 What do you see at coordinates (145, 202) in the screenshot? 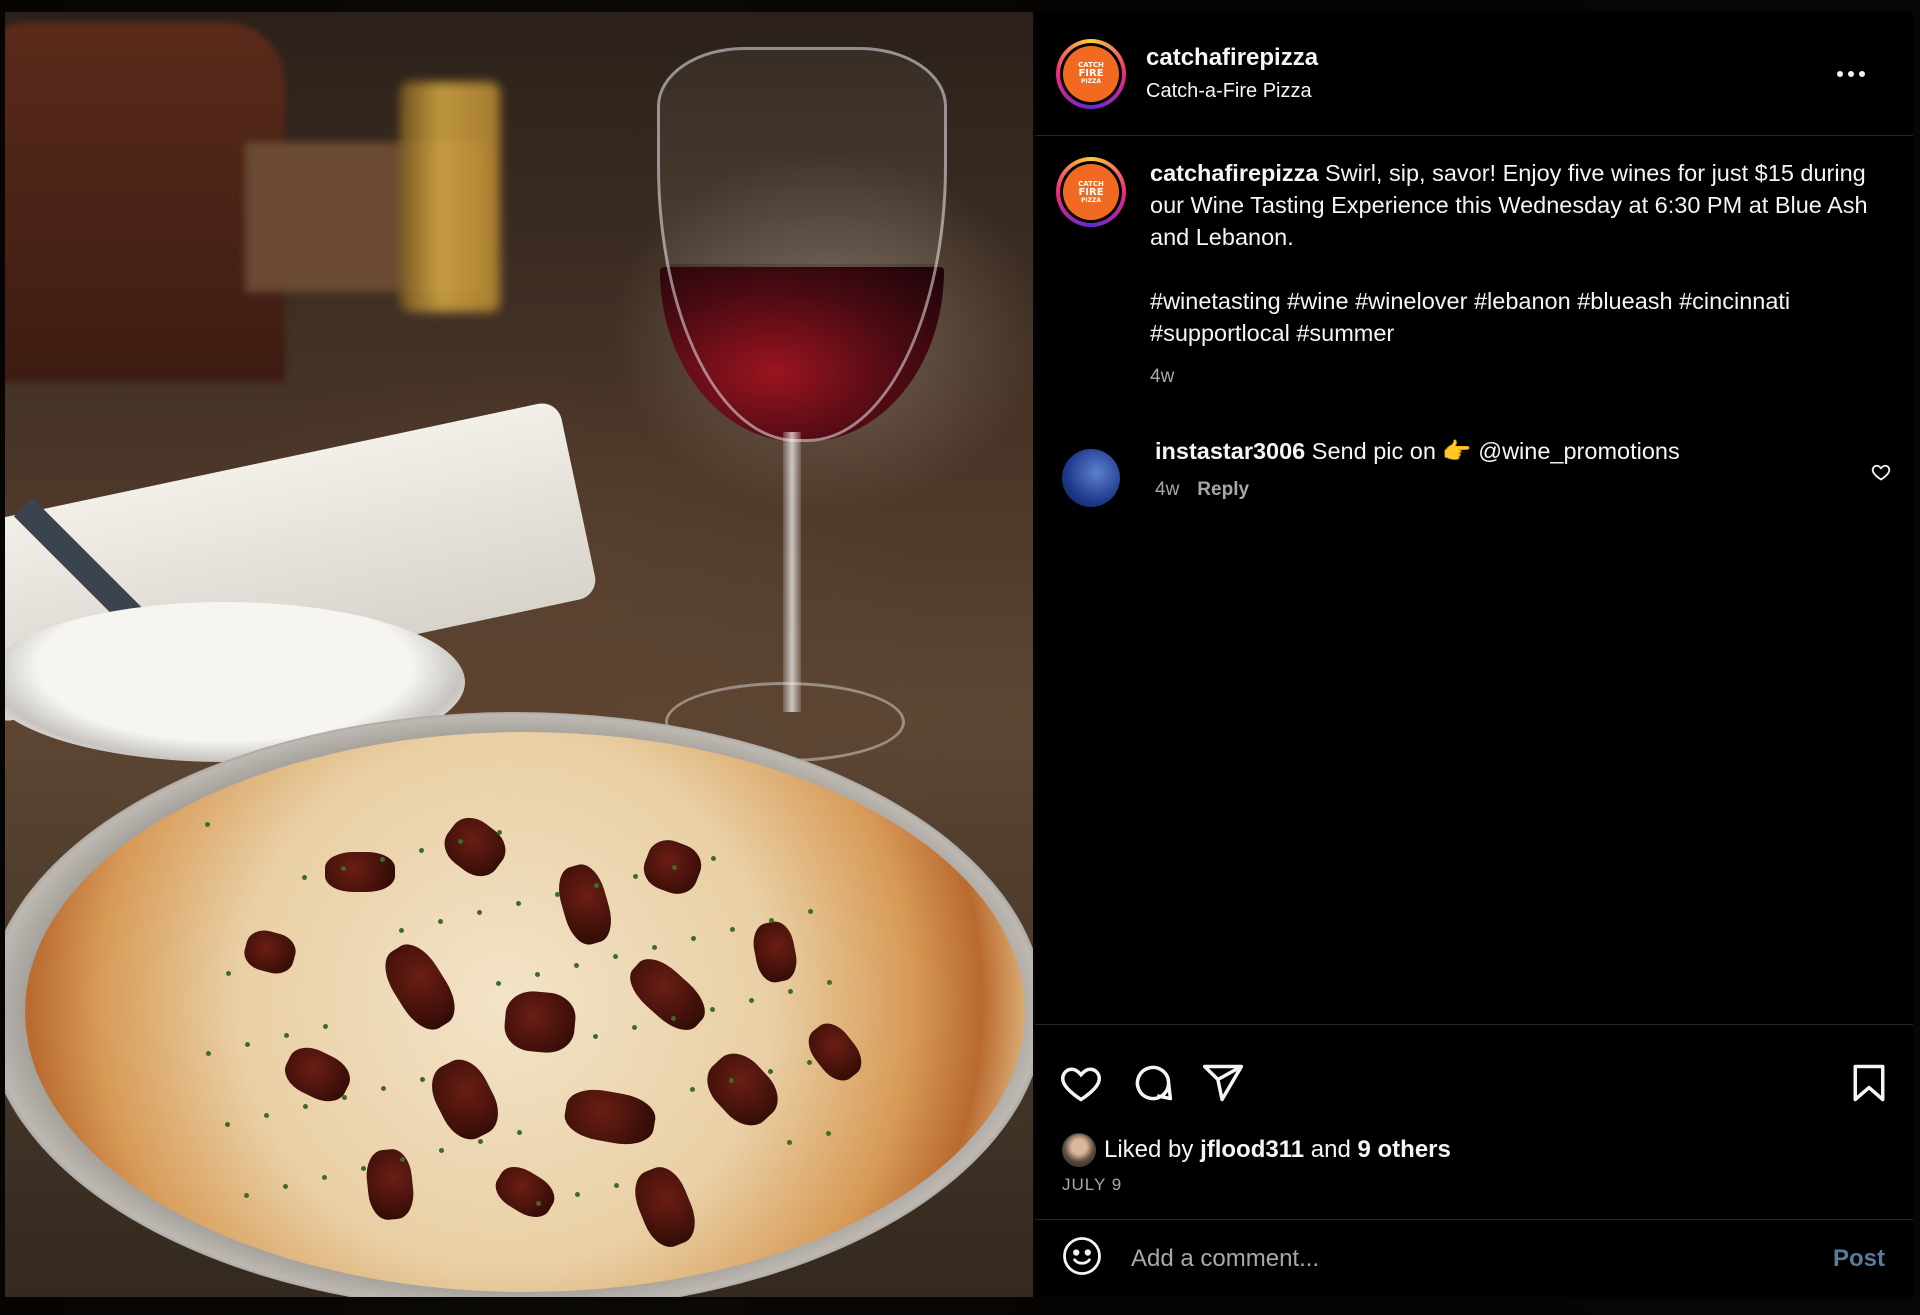
I see `photo-booth` at bounding box center [145, 202].